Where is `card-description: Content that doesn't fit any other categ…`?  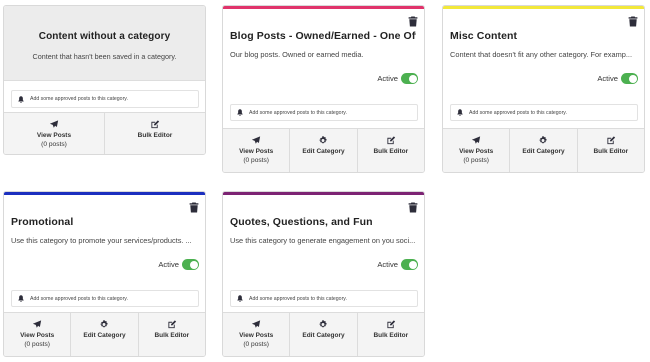 card-description: Content that doesn't fit any other categ… is located at coordinates (541, 54).